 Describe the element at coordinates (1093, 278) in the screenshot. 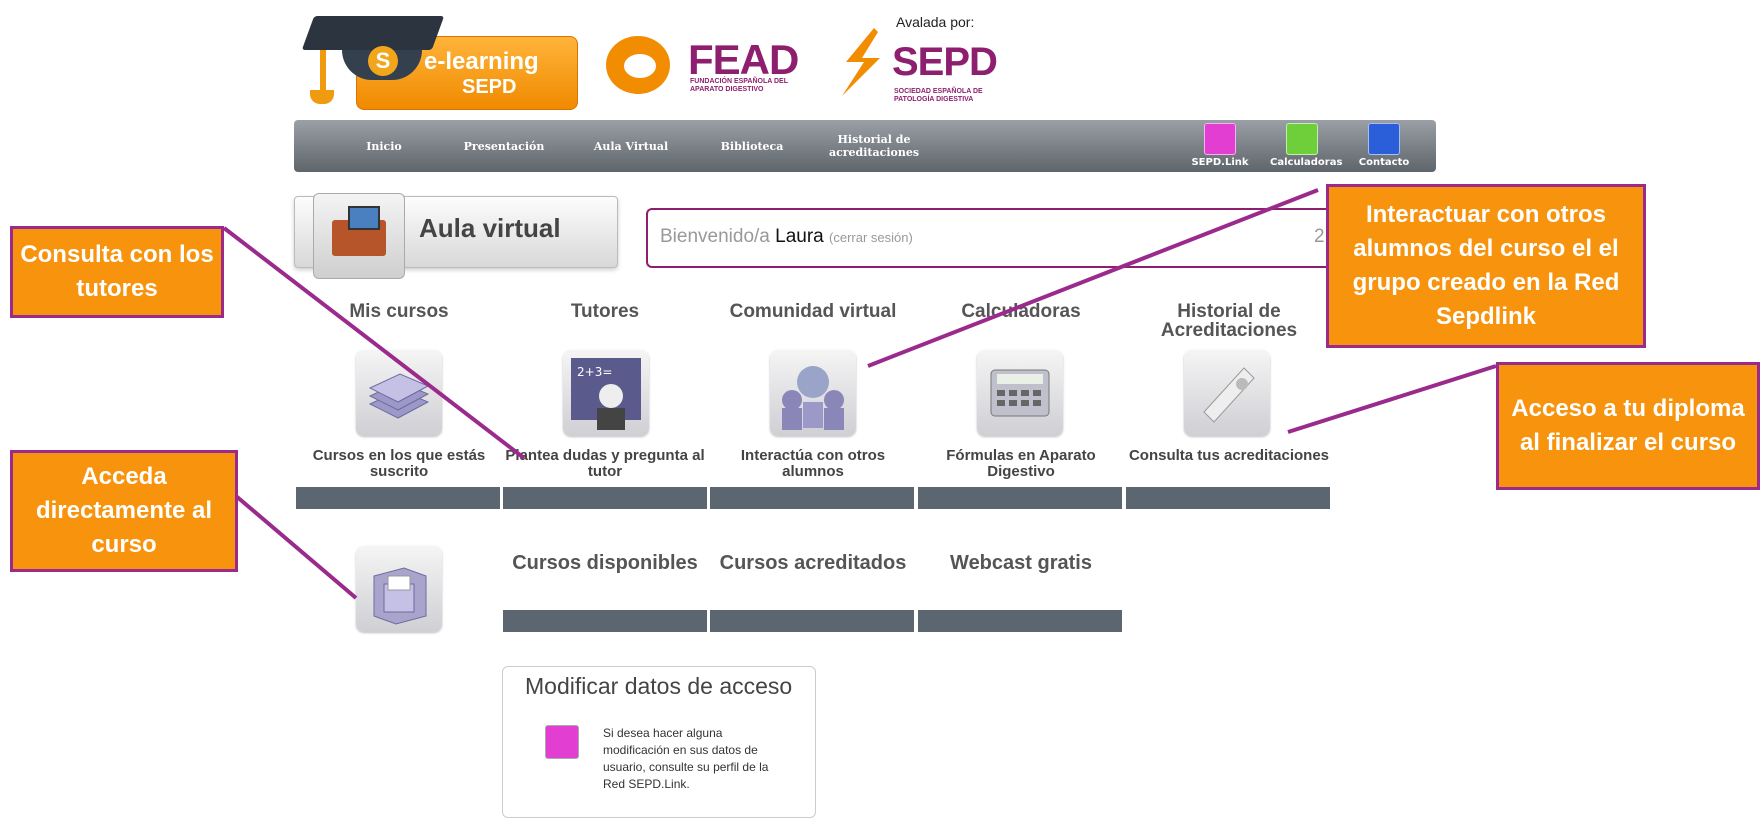

I see `community-callout-line` at that location.